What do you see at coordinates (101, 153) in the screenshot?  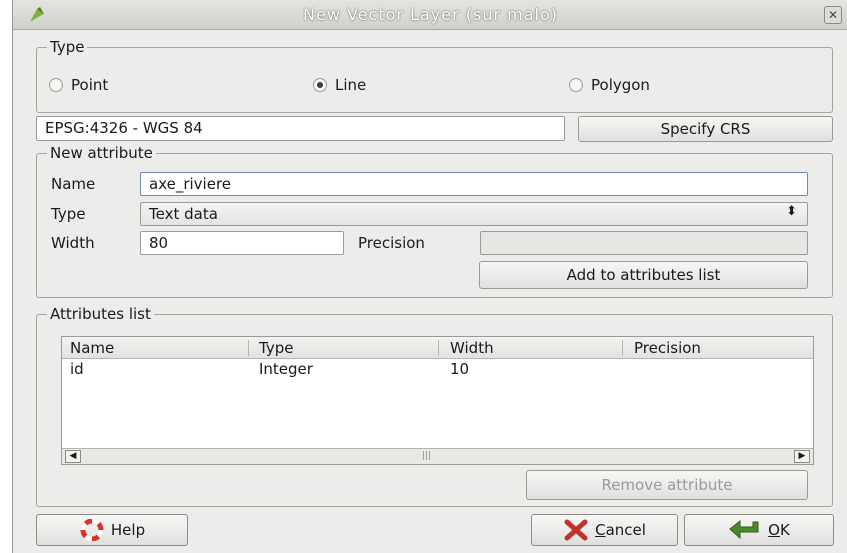 I see `new-attribute-title: New attribute` at bounding box center [101, 153].